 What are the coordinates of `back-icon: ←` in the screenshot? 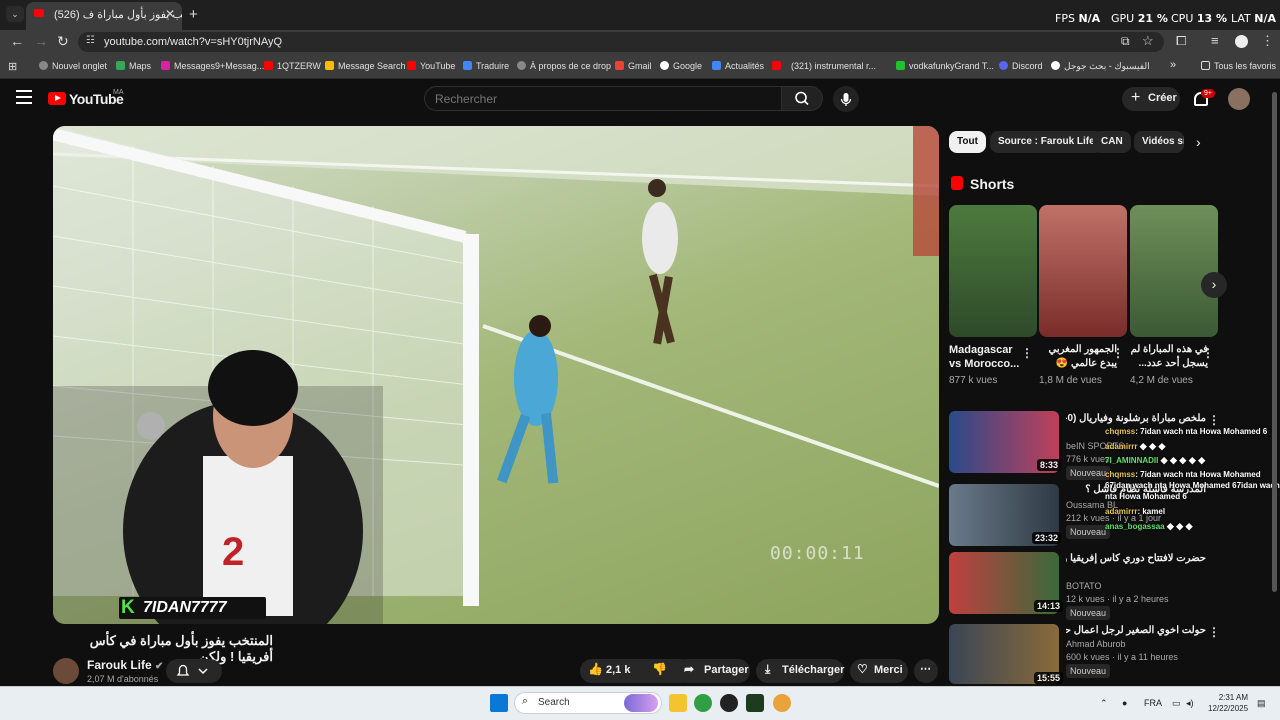 It's located at (17, 41).